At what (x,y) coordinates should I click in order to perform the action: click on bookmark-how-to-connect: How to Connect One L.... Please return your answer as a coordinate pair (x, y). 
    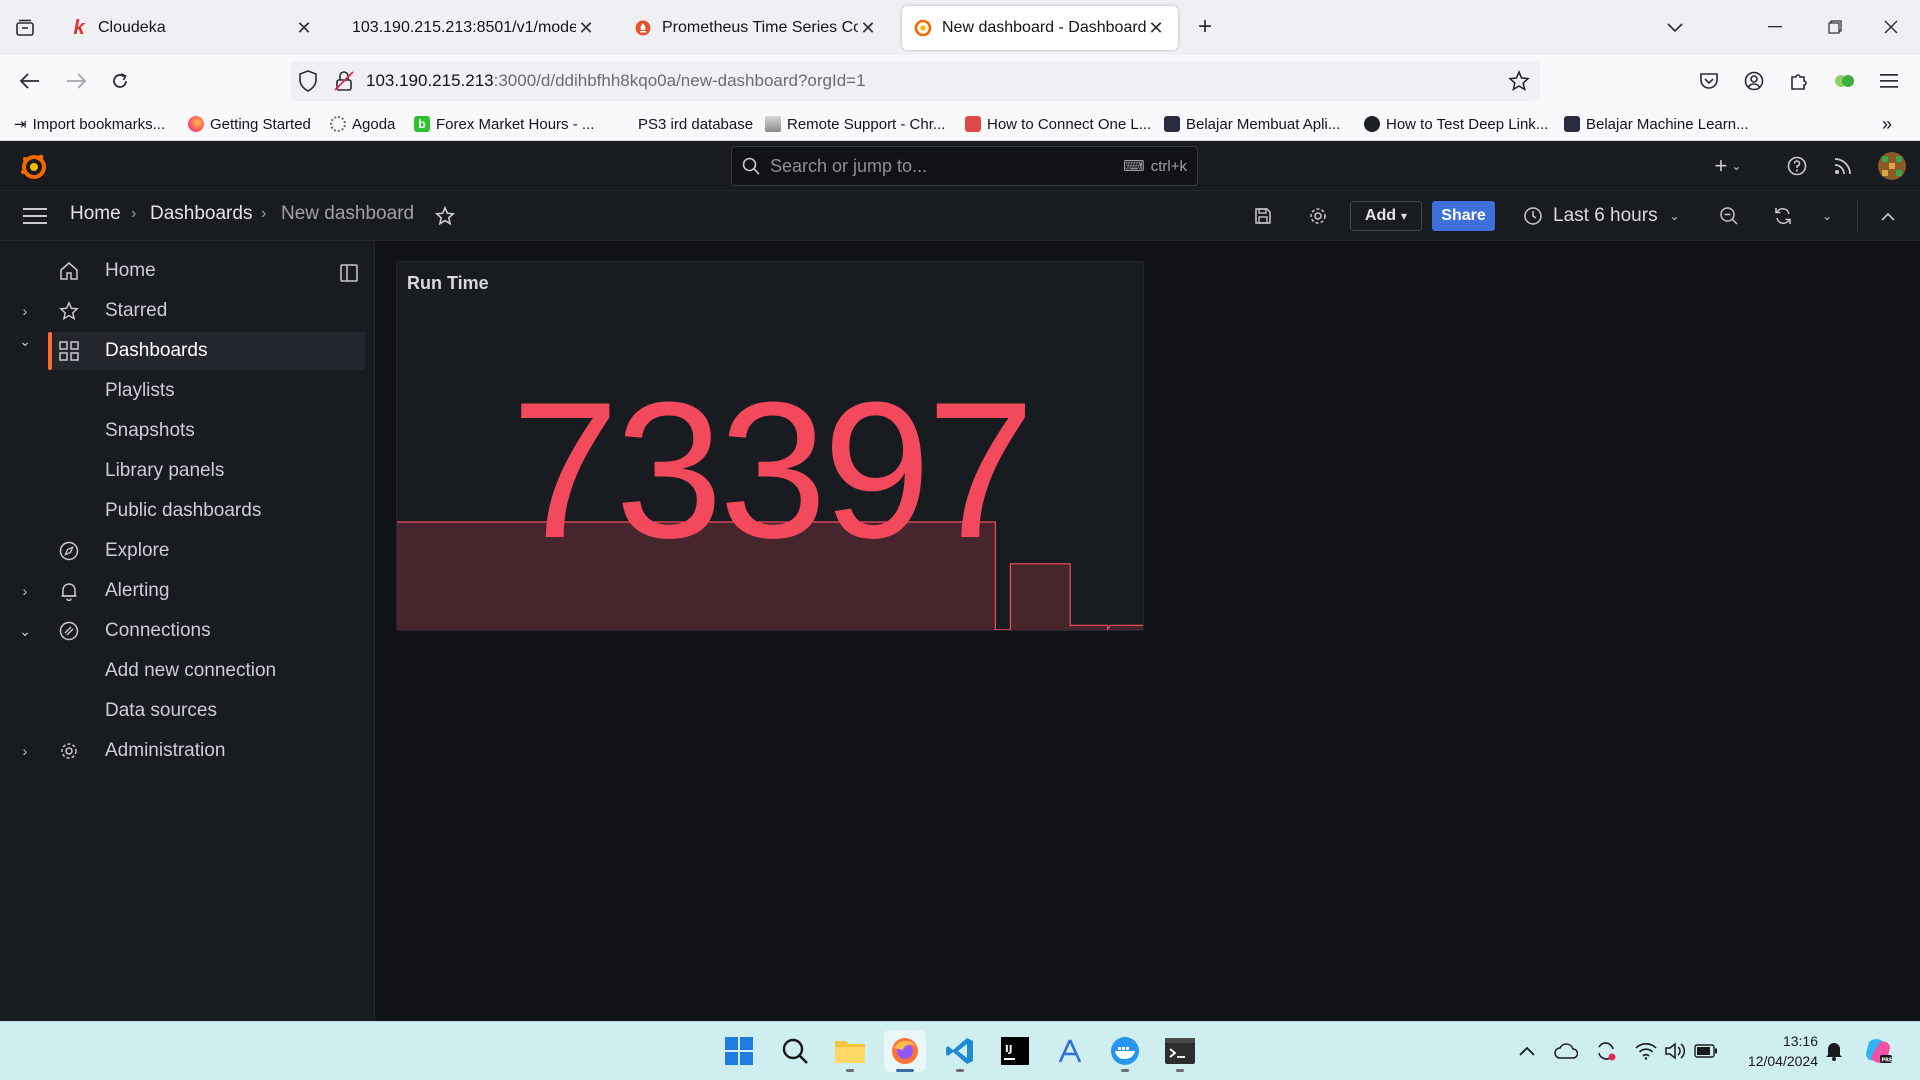
    Looking at the image, I should click on (1058, 124).